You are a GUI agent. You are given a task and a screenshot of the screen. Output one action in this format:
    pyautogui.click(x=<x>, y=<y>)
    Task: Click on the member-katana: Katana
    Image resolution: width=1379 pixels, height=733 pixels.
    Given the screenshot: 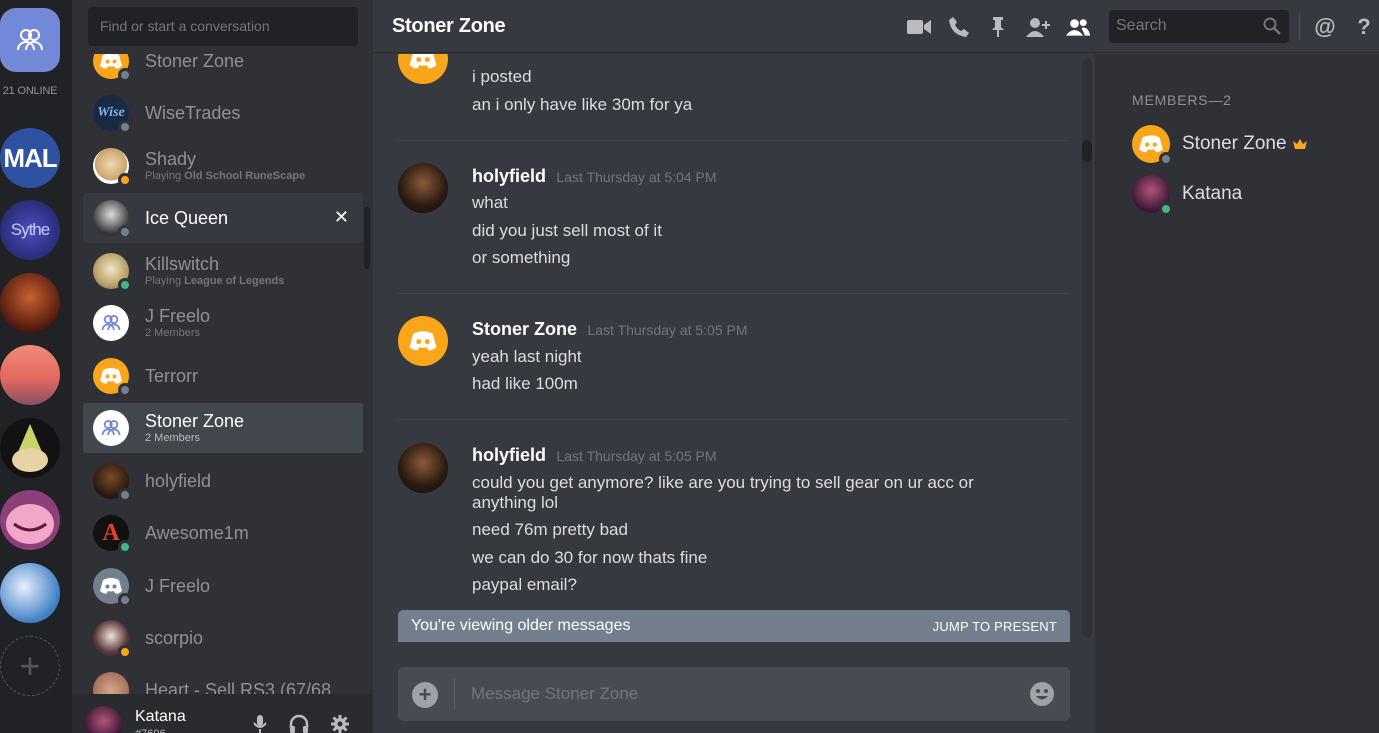 What is the action you would take?
    pyautogui.click(x=1252, y=195)
    